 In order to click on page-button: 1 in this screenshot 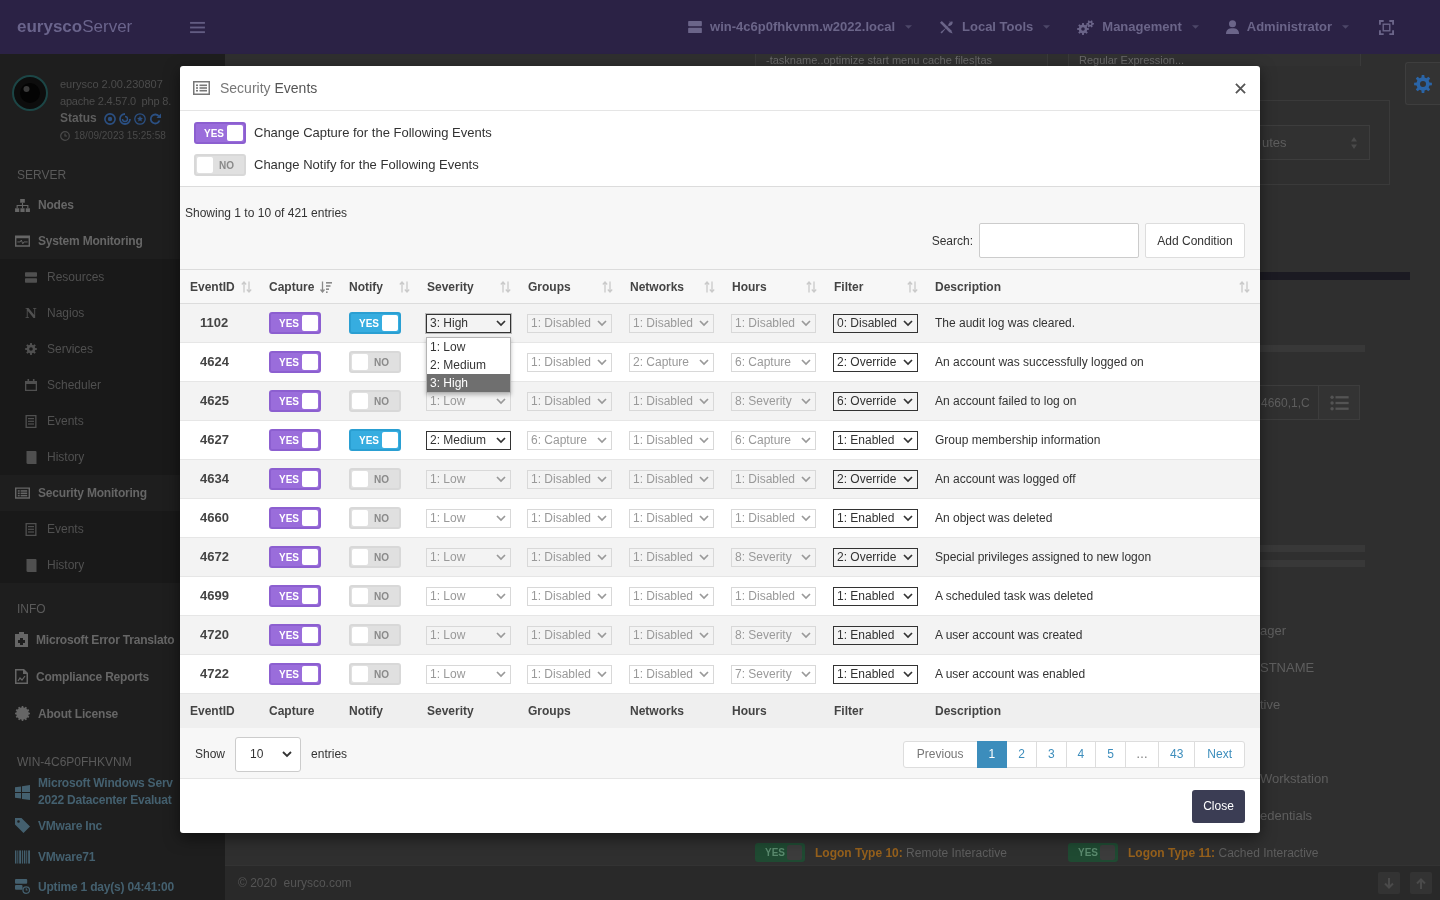, I will do `click(992, 754)`.